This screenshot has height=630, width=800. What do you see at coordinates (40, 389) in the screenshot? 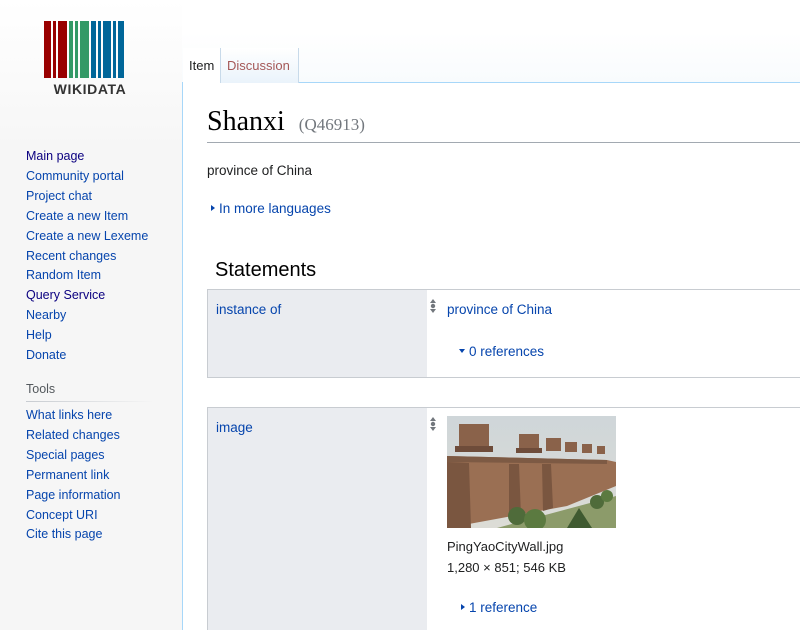
I see `tools-heading: Tools` at bounding box center [40, 389].